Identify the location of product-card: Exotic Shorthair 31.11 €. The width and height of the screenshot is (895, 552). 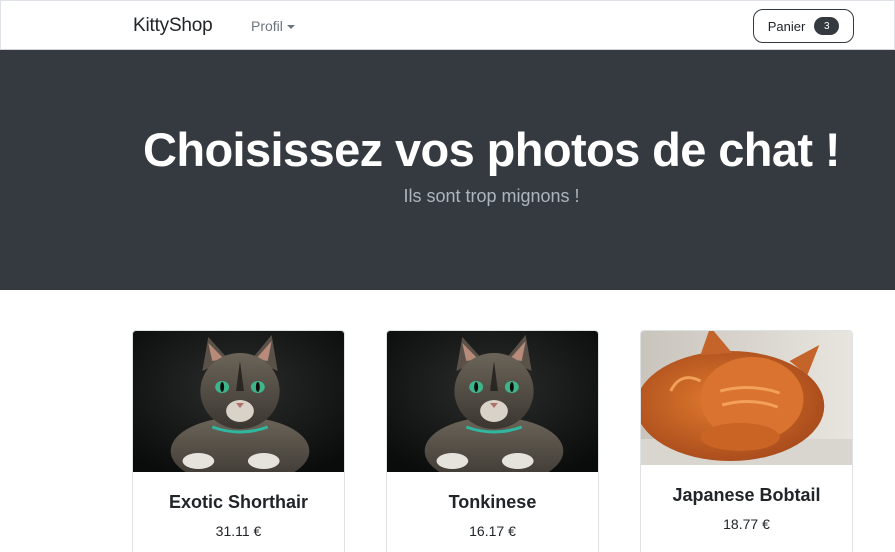
(238, 441).